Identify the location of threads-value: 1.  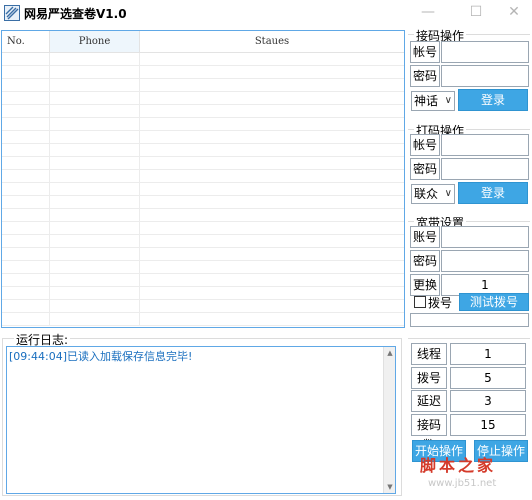
(488, 354).